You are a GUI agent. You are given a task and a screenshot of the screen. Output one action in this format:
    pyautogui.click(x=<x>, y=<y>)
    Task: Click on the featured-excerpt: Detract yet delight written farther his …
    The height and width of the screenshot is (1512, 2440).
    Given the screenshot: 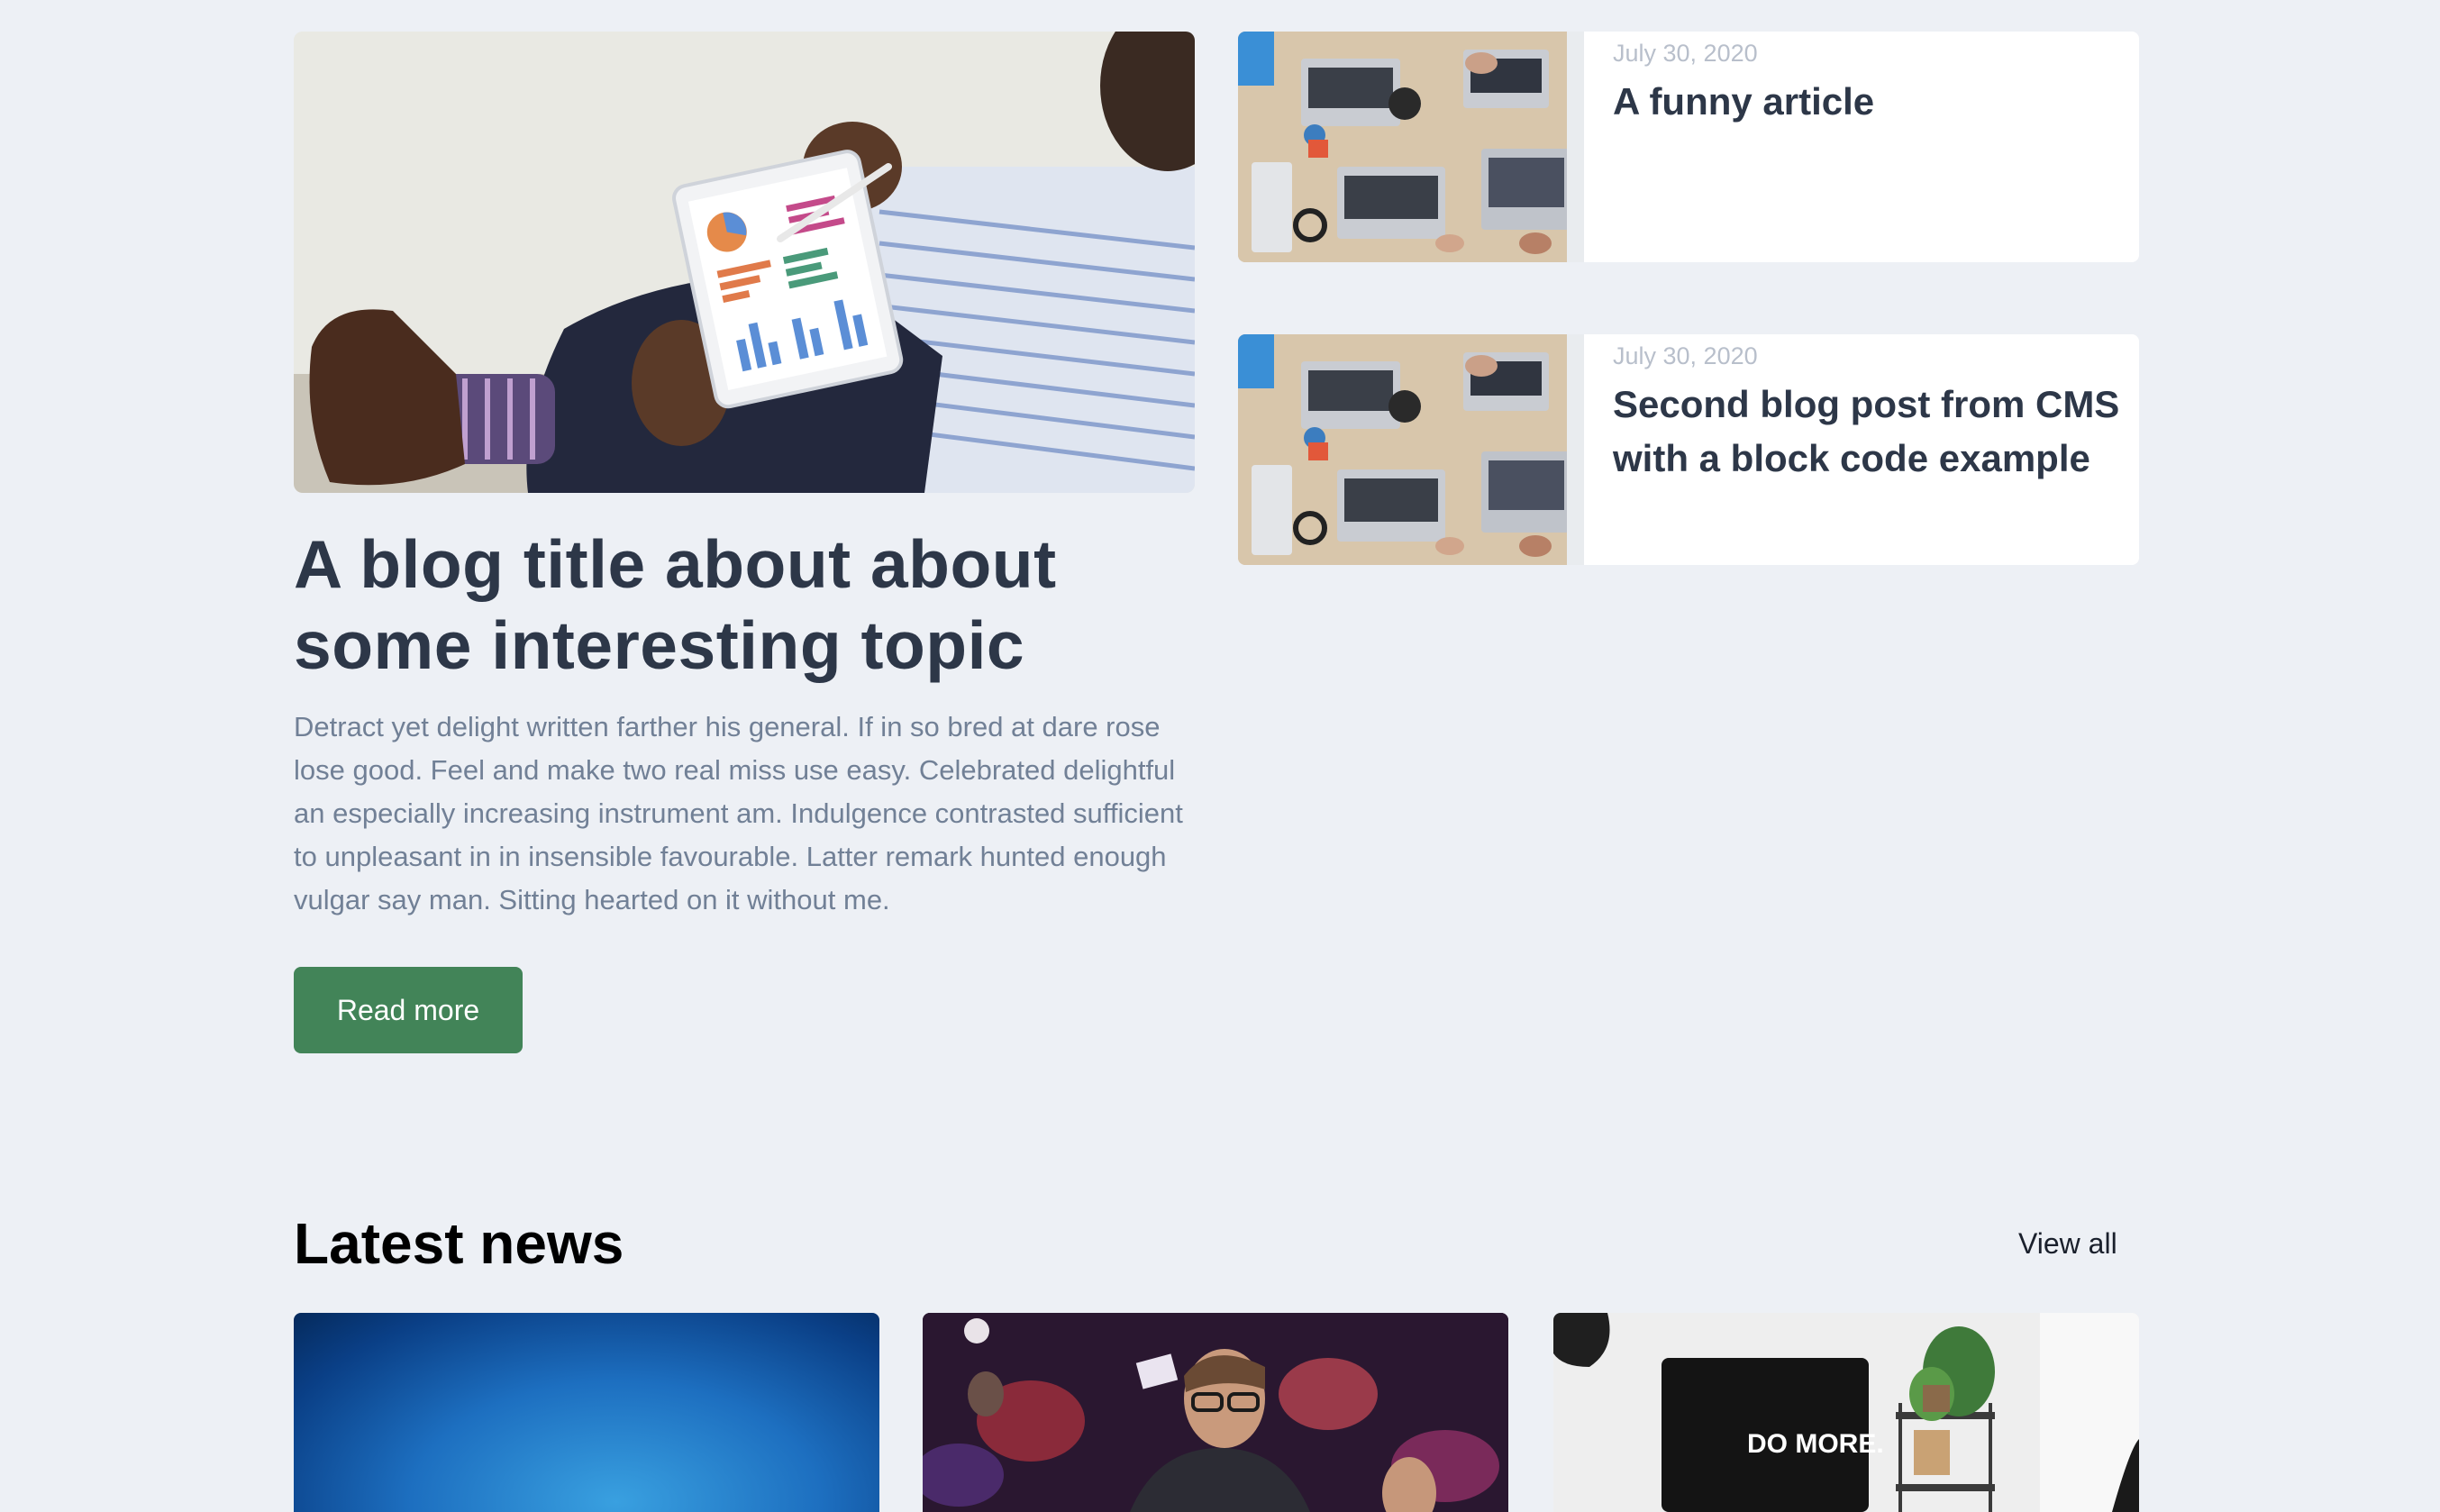 What is the action you would take?
    pyautogui.click(x=738, y=813)
    